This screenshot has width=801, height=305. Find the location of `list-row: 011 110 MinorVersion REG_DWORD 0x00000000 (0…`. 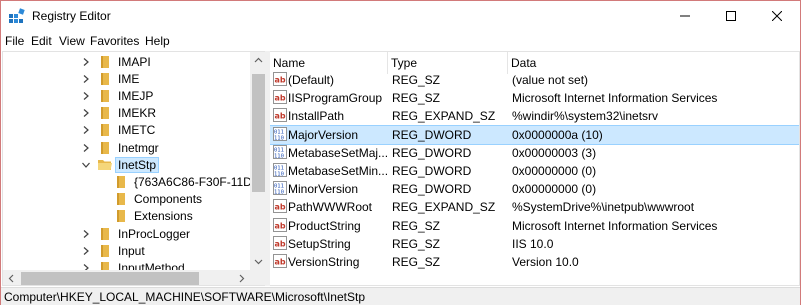

list-row: 011 110 MinorVersion REG_DWORD 0x00000000 (0… is located at coordinates (534, 189).